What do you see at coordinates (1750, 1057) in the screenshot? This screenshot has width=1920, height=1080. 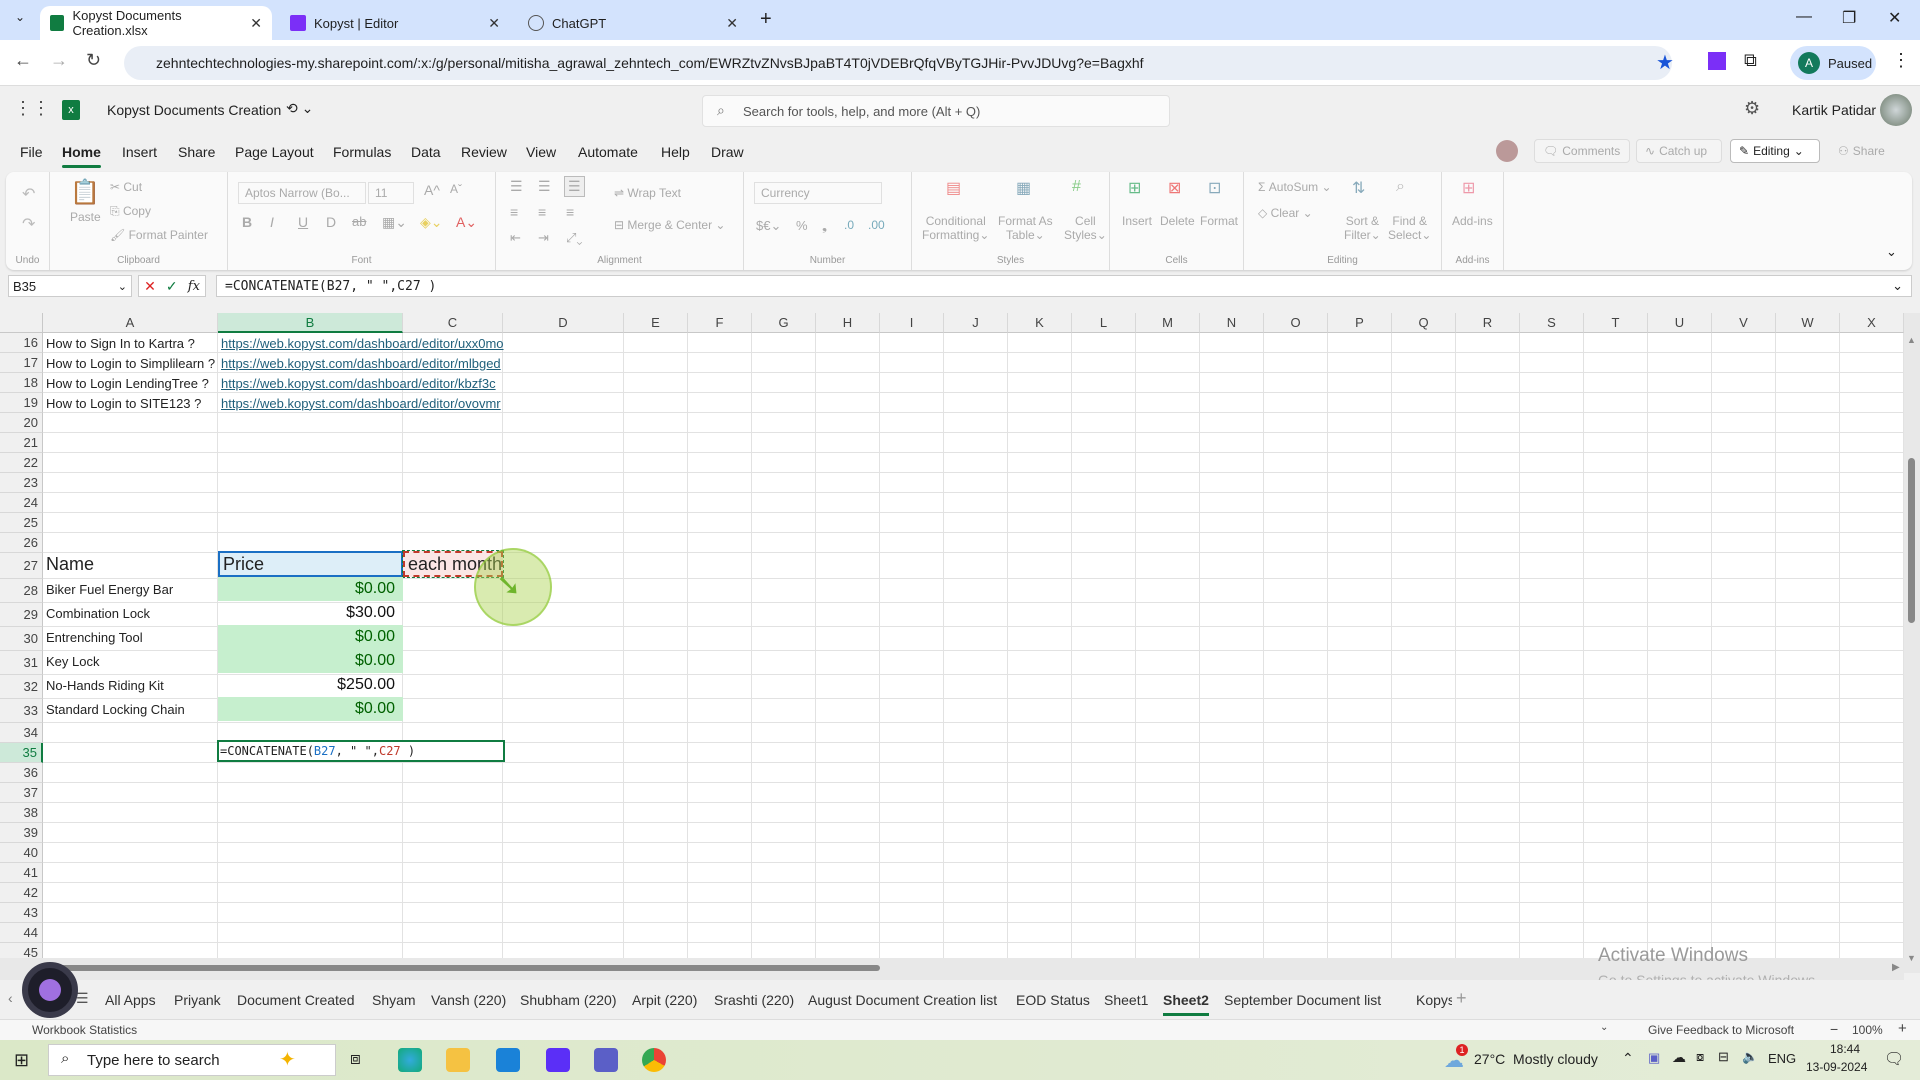 I see `volume-icon: 🔈` at bounding box center [1750, 1057].